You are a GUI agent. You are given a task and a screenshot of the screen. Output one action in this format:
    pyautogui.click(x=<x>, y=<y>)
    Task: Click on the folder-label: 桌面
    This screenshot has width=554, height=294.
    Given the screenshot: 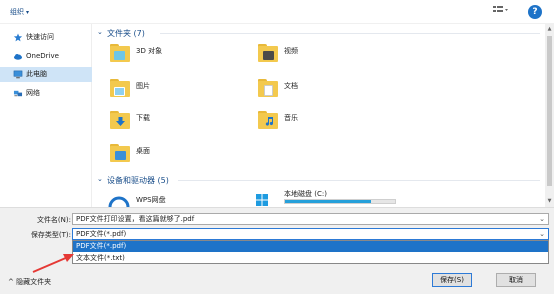 What is the action you would take?
    pyautogui.click(x=143, y=151)
    